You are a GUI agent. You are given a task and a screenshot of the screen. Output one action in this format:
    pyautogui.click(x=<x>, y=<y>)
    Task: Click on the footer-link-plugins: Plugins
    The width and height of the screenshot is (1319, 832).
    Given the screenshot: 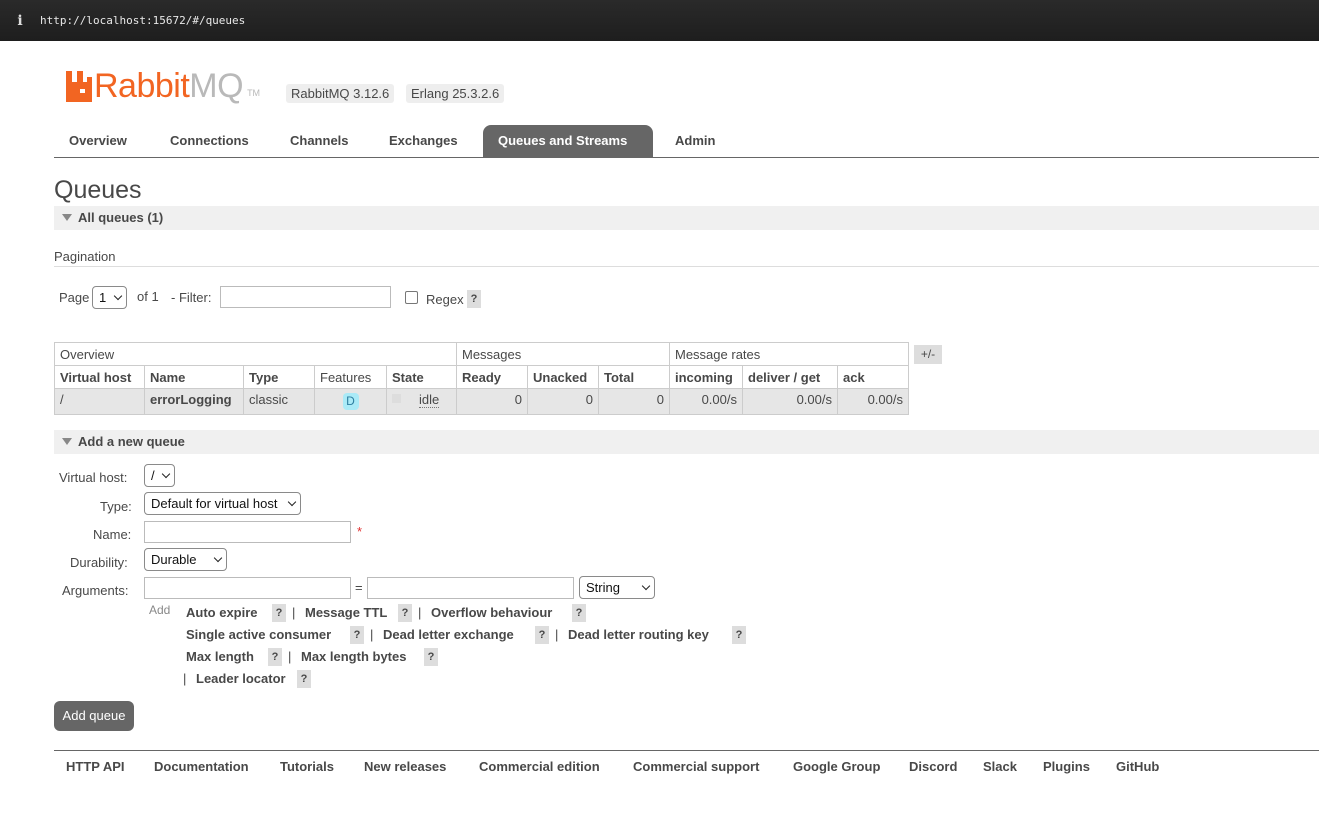 What is the action you would take?
    pyautogui.click(x=1066, y=766)
    